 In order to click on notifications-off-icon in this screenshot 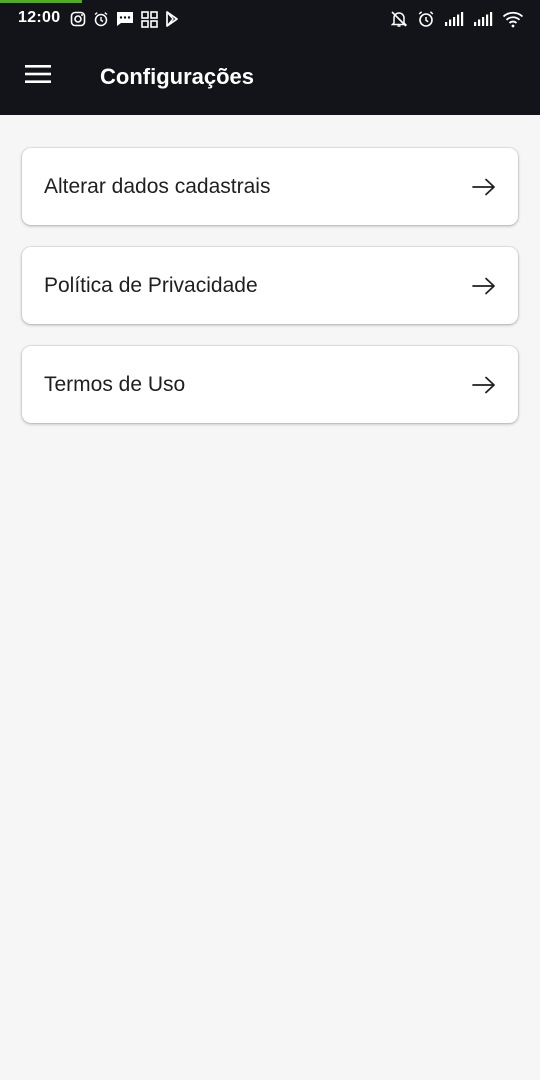, I will do `click(399, 19)`.